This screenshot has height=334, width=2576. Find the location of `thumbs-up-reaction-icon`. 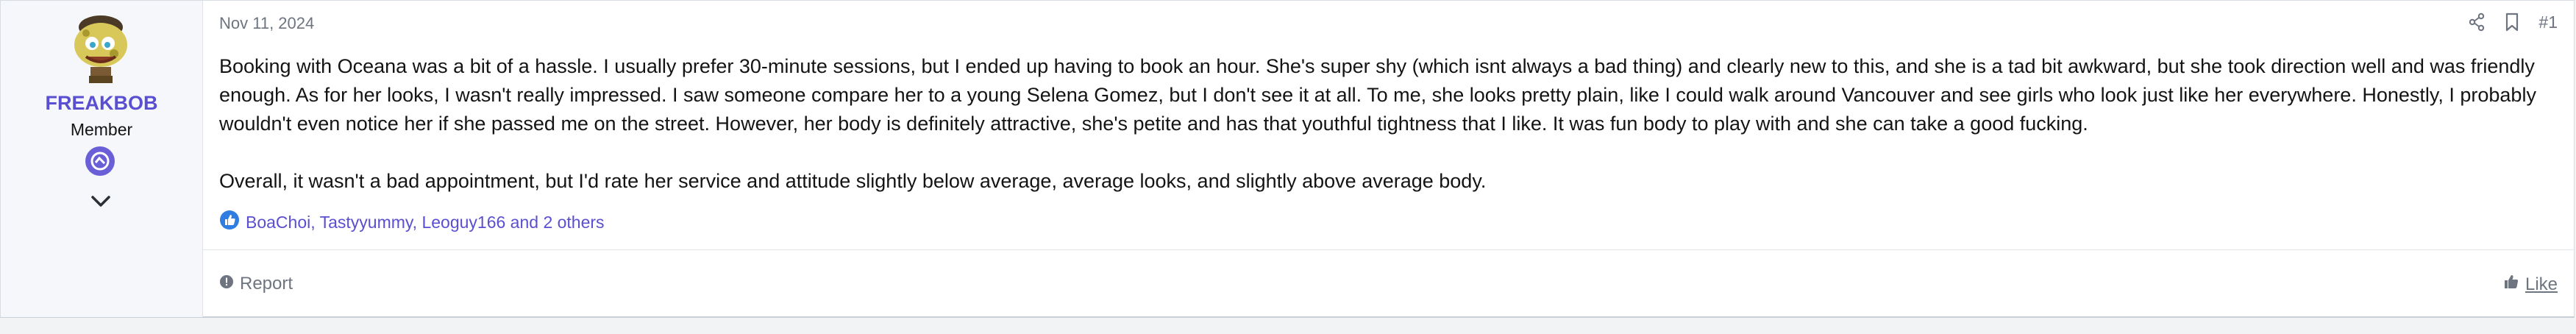

thumbs-up-reaction-icon is located at coordinates (229, 222).